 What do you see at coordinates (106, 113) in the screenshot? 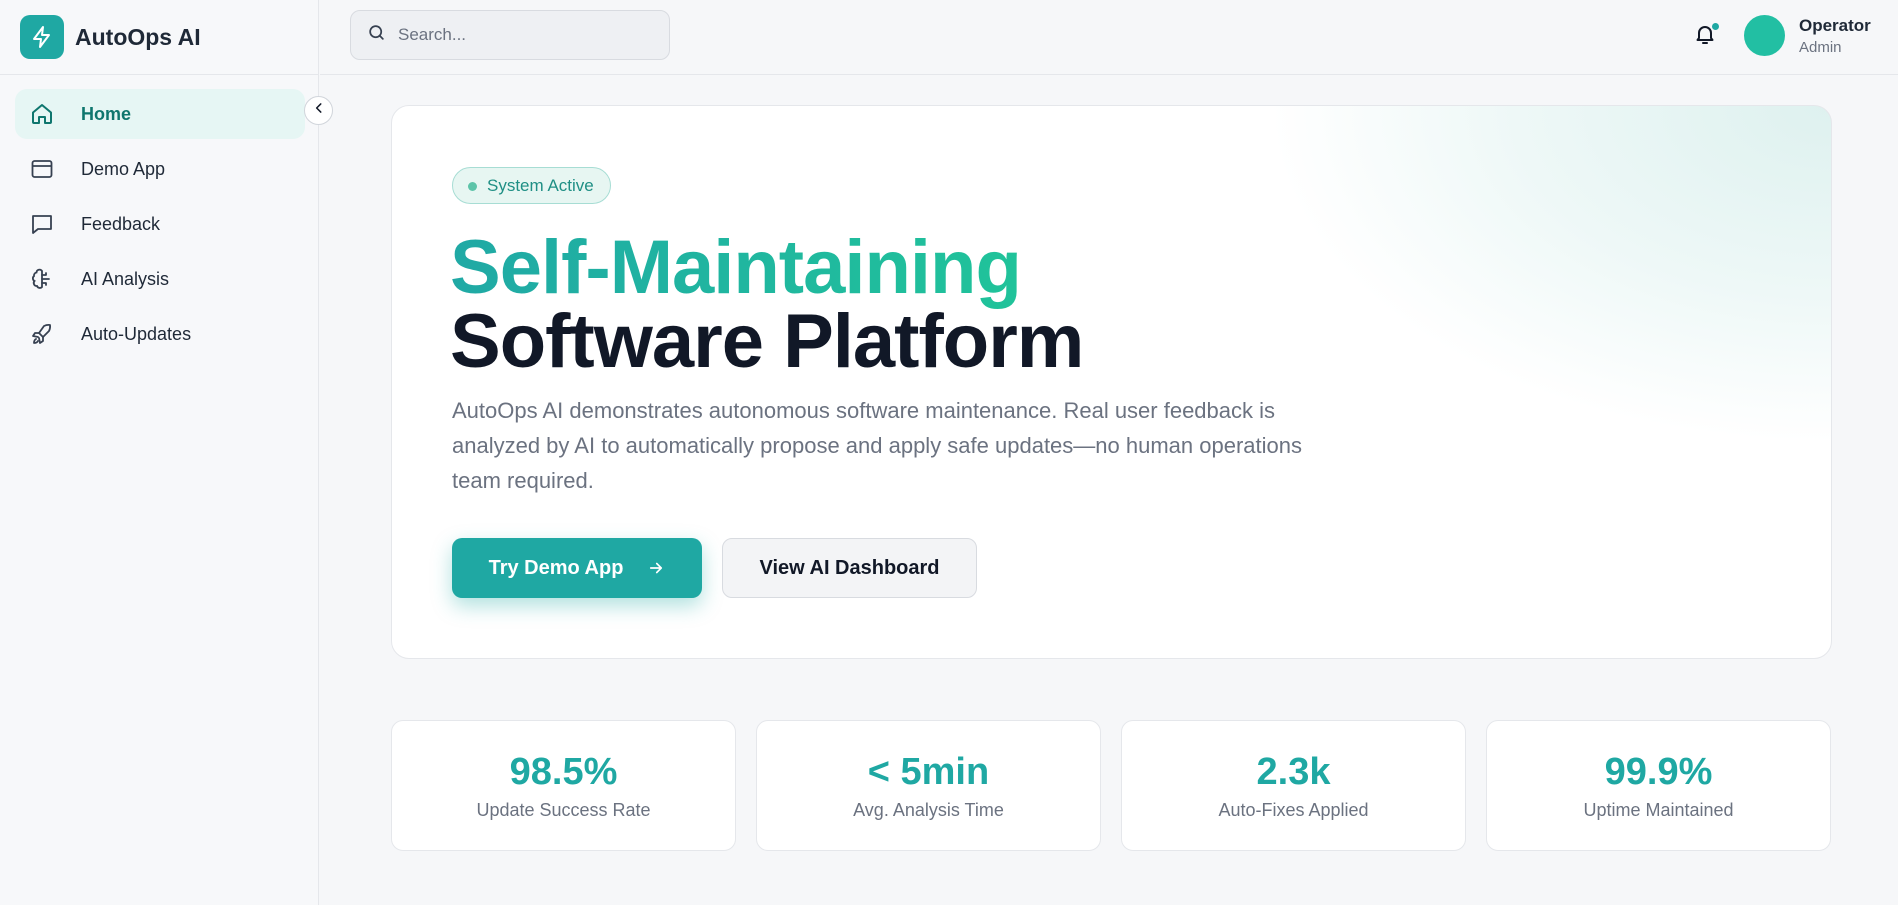
I see `sidebar-item-label: Home` at bounding box center [106, 113].